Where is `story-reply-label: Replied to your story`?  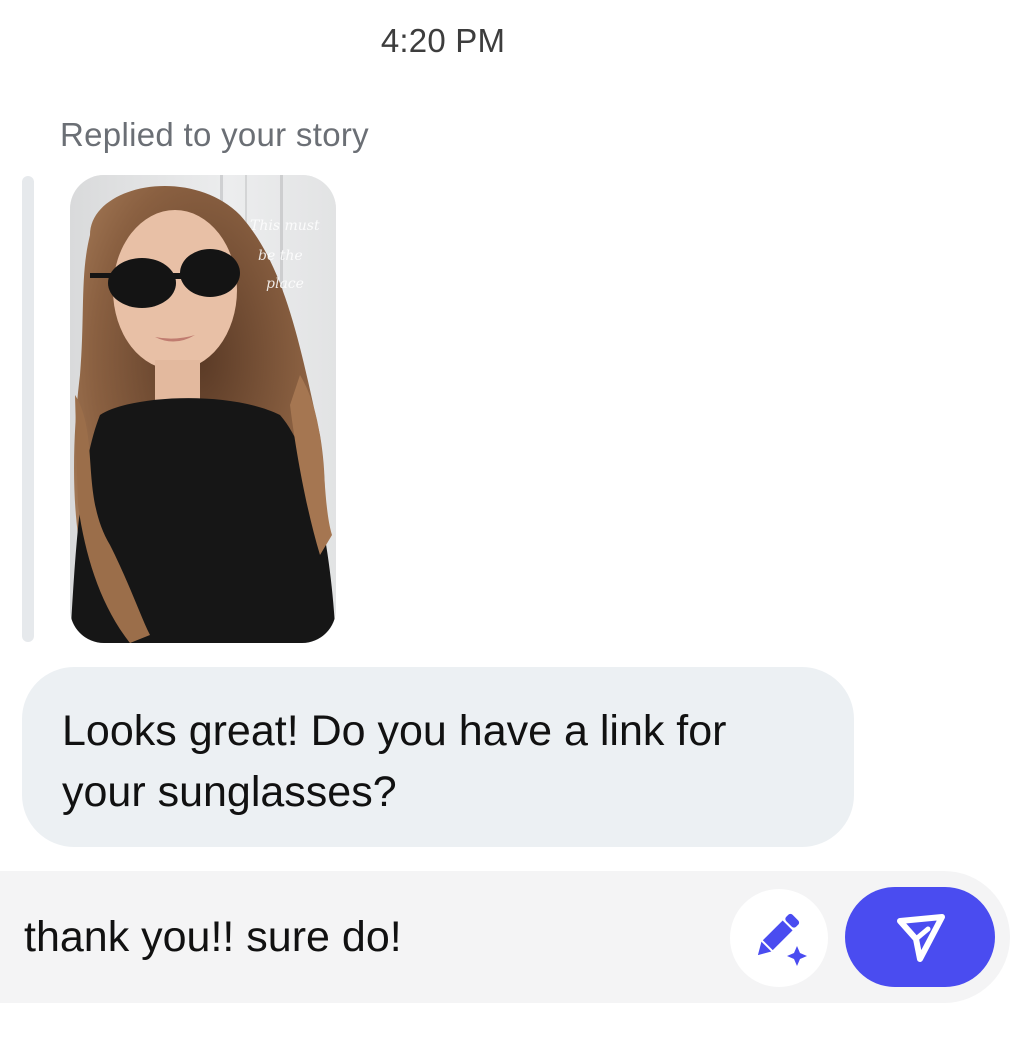
story-reply-label: Replied to your story is located at coordinates (214, 134).